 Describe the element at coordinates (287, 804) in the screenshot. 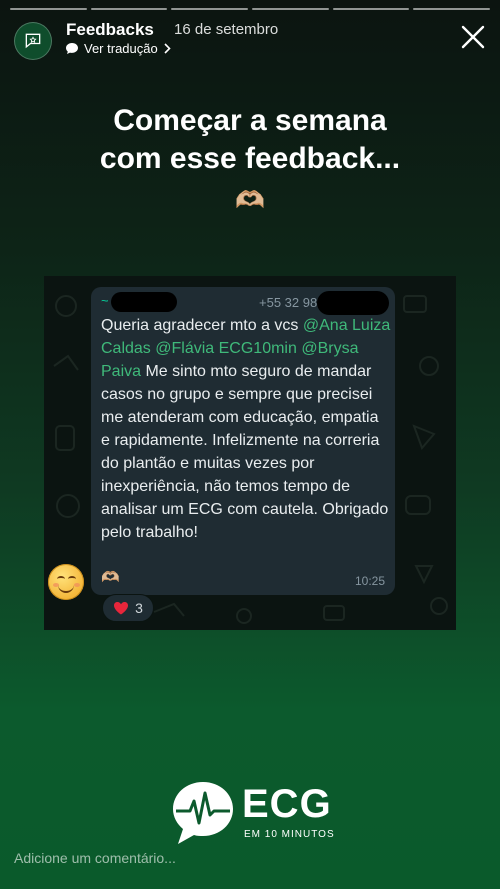

I see `logo-name: ECG` at that location.